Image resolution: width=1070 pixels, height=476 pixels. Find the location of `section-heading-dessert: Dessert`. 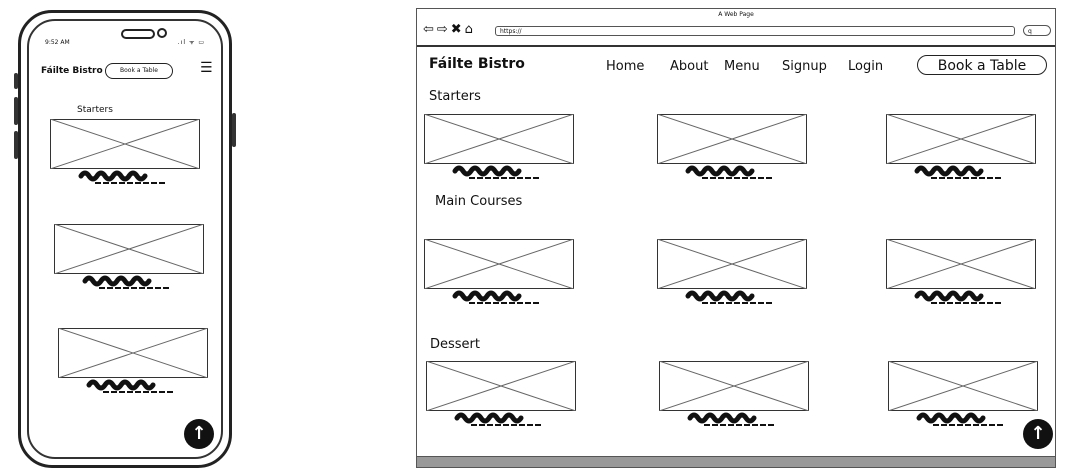

section-heading-dessert: Dessert is located at coordinates (455, 344).